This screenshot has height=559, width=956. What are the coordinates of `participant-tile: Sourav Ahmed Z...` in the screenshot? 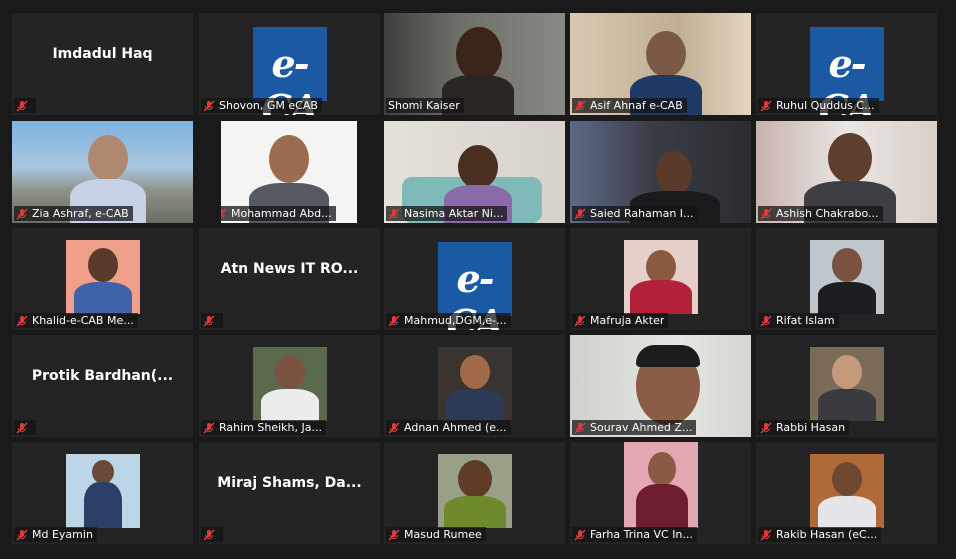 It's located at (660, 386).